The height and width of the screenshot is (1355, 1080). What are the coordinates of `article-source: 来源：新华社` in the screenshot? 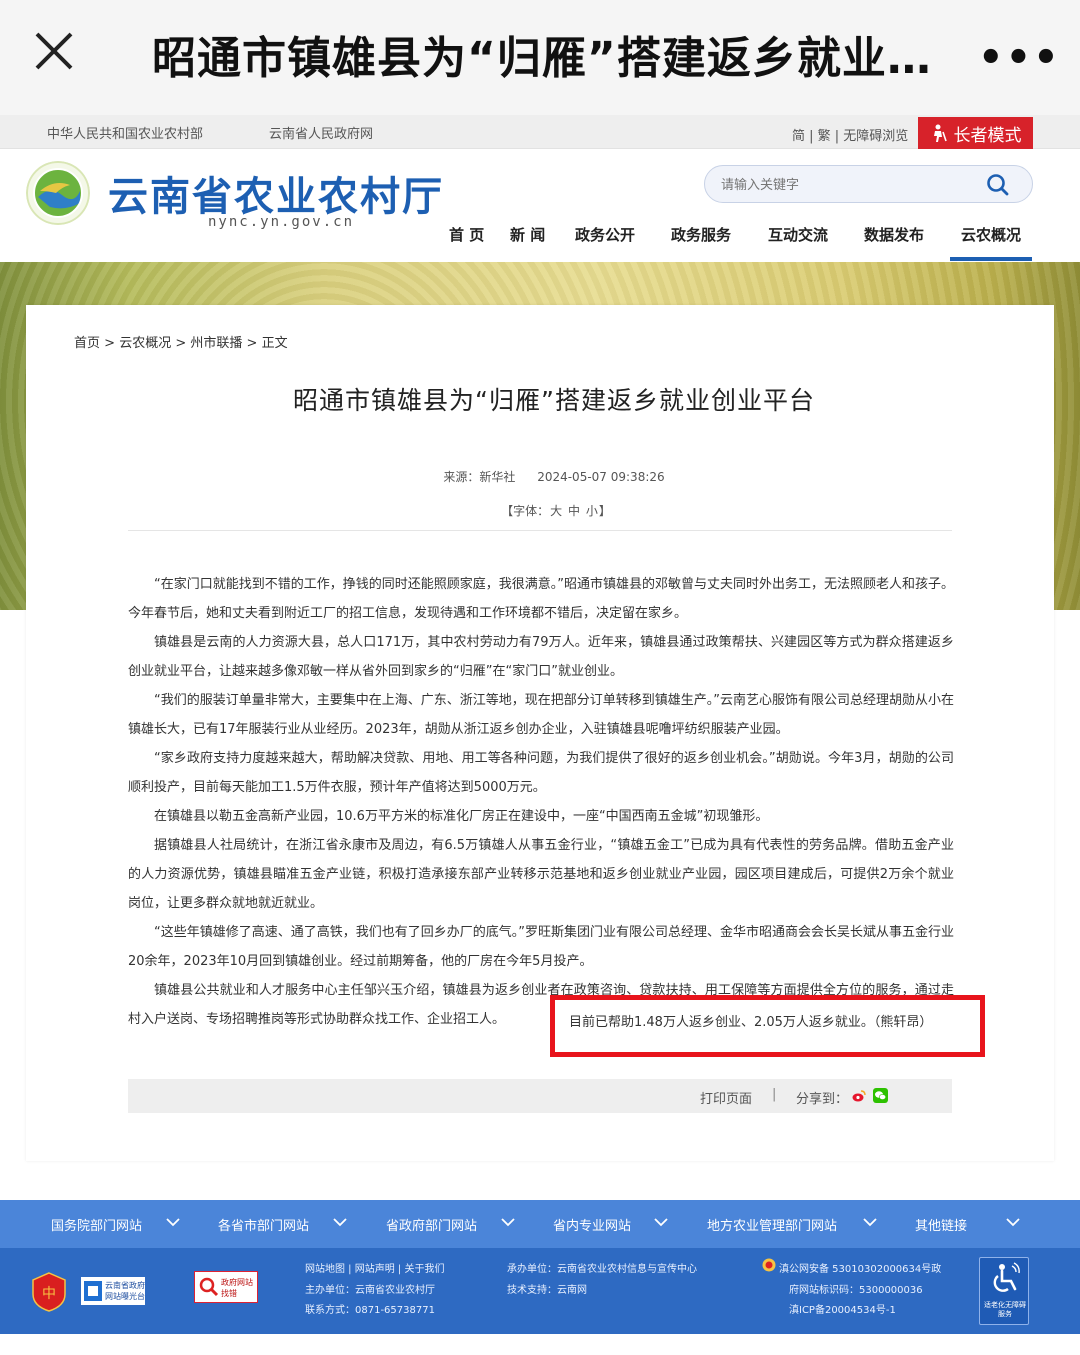 It's located at (479, 477).